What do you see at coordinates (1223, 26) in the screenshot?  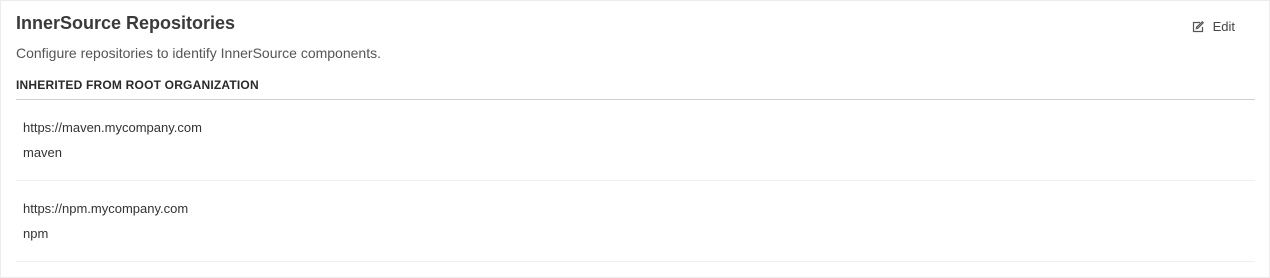 I see `edit-button-label: Edit` at bounding box center [1223, 26].